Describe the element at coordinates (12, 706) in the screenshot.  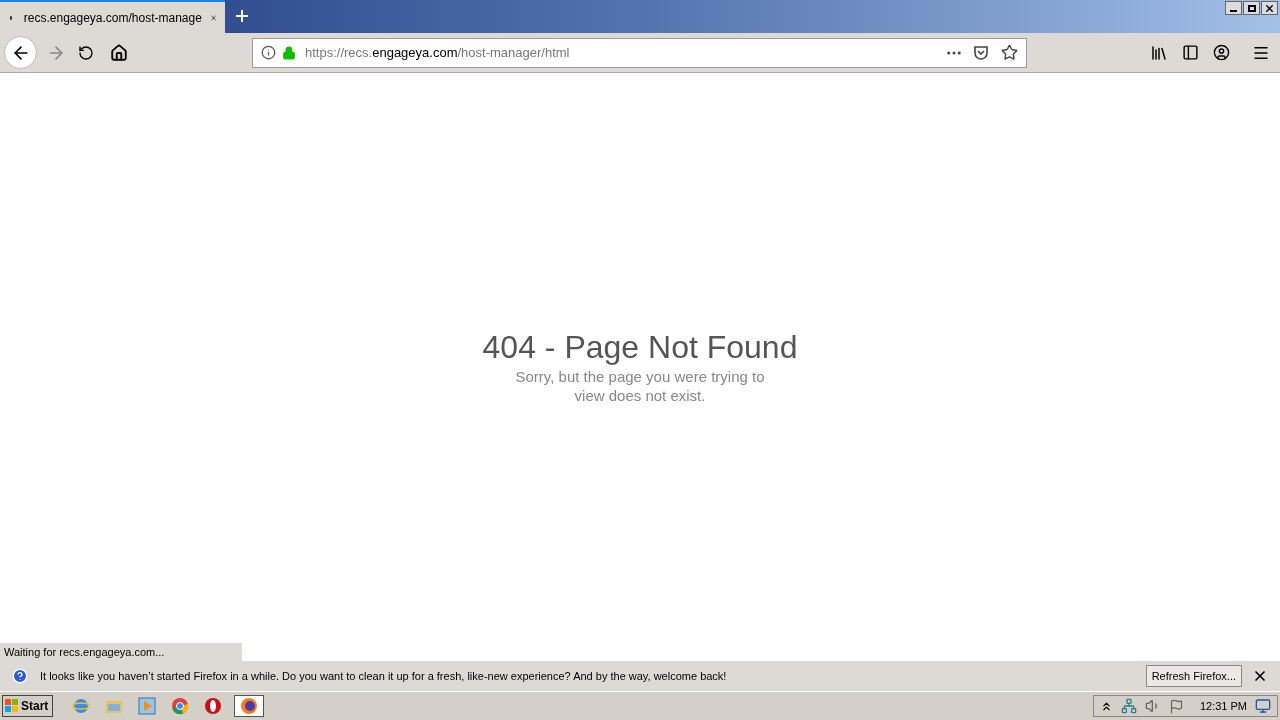
I see `windows-logo-icon` at that location.